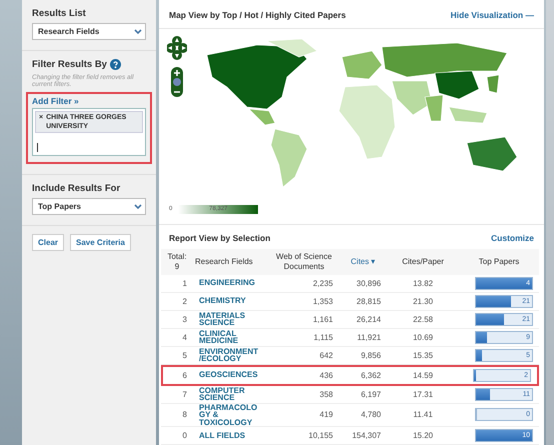 The height and width of the screenshot is (445, 554). I want to click on table-cell: 15.20, so click(423, 436).